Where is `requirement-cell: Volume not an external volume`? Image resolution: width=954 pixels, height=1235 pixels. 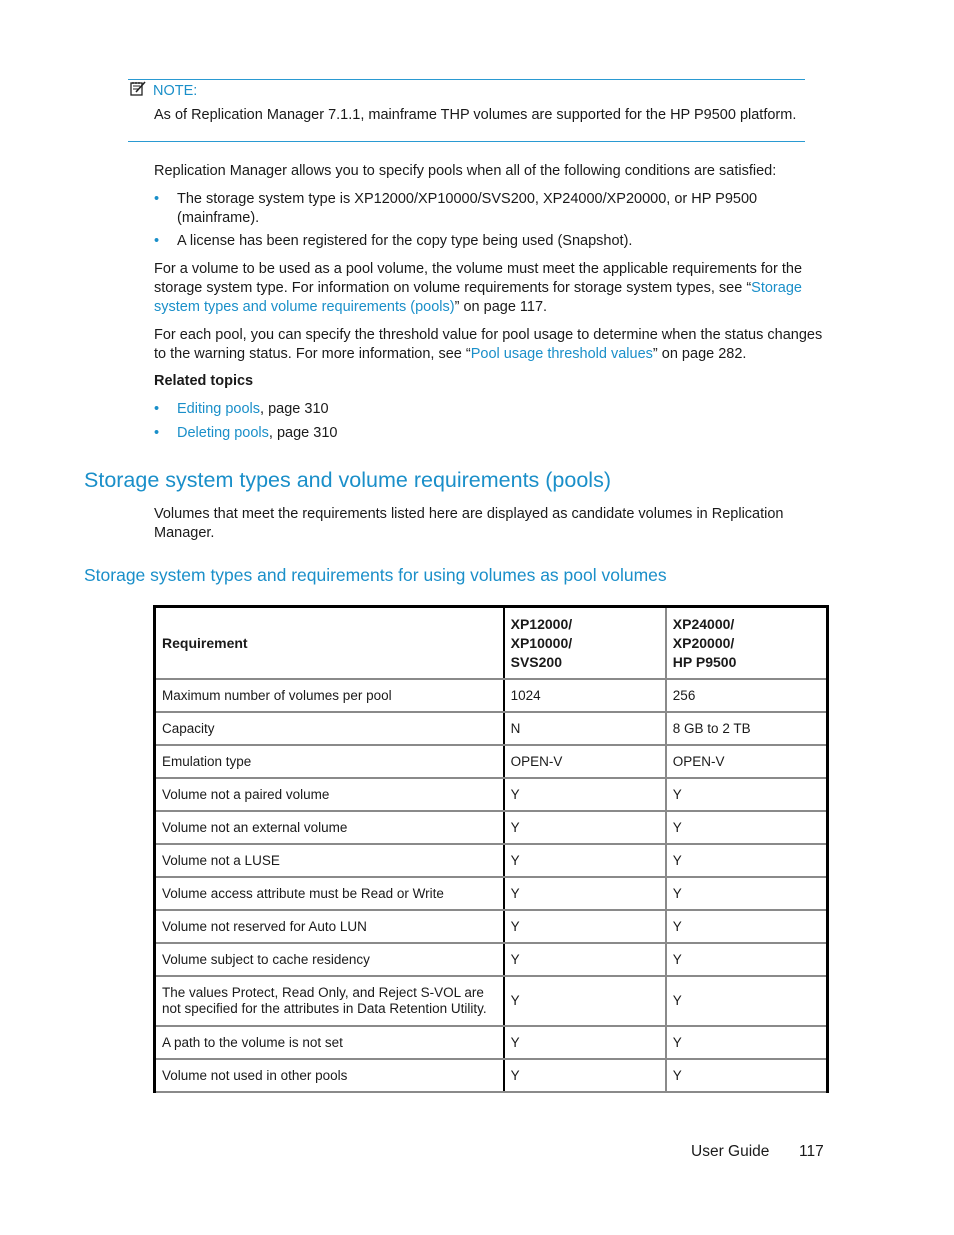
requirement-cell: Volume not an external volume is located at coordinates (329, 828).